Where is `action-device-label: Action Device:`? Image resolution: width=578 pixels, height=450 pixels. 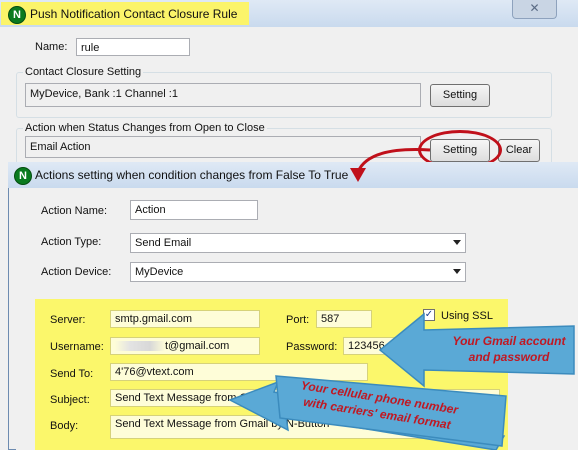
action-device-label: Action Device: is located at coordinates (76, 272).